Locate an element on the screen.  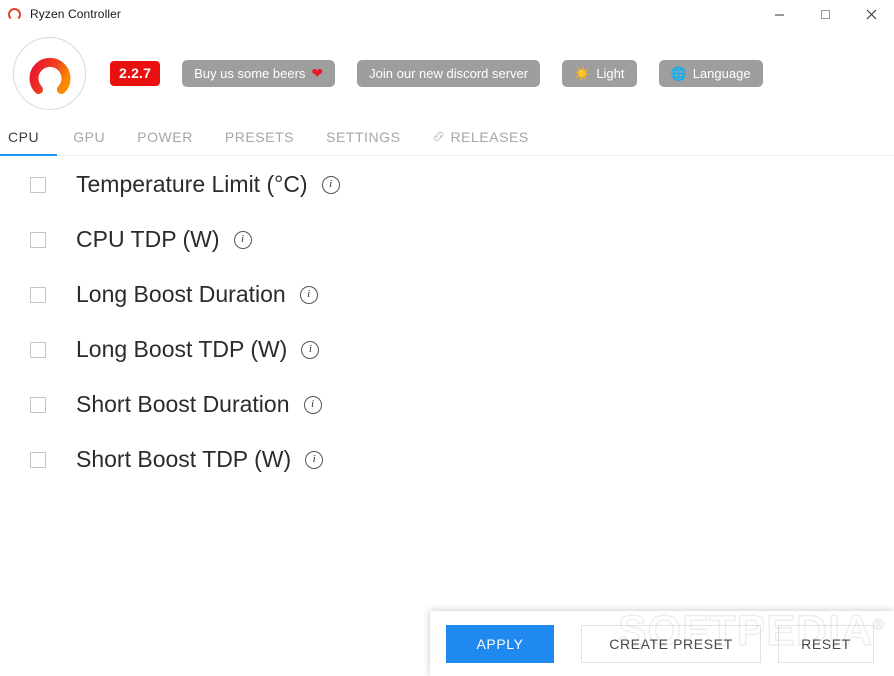
label-long-boost-tdp: Long Boost TDP (W) is located at coordinates (182, 349).